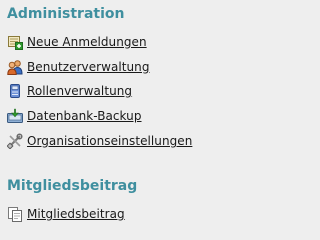 The height and width of the screenshot is (240, 320). I want to click on nav-item-organisationseinstellungen: Organisationseinstellungen, so click(99, 141).